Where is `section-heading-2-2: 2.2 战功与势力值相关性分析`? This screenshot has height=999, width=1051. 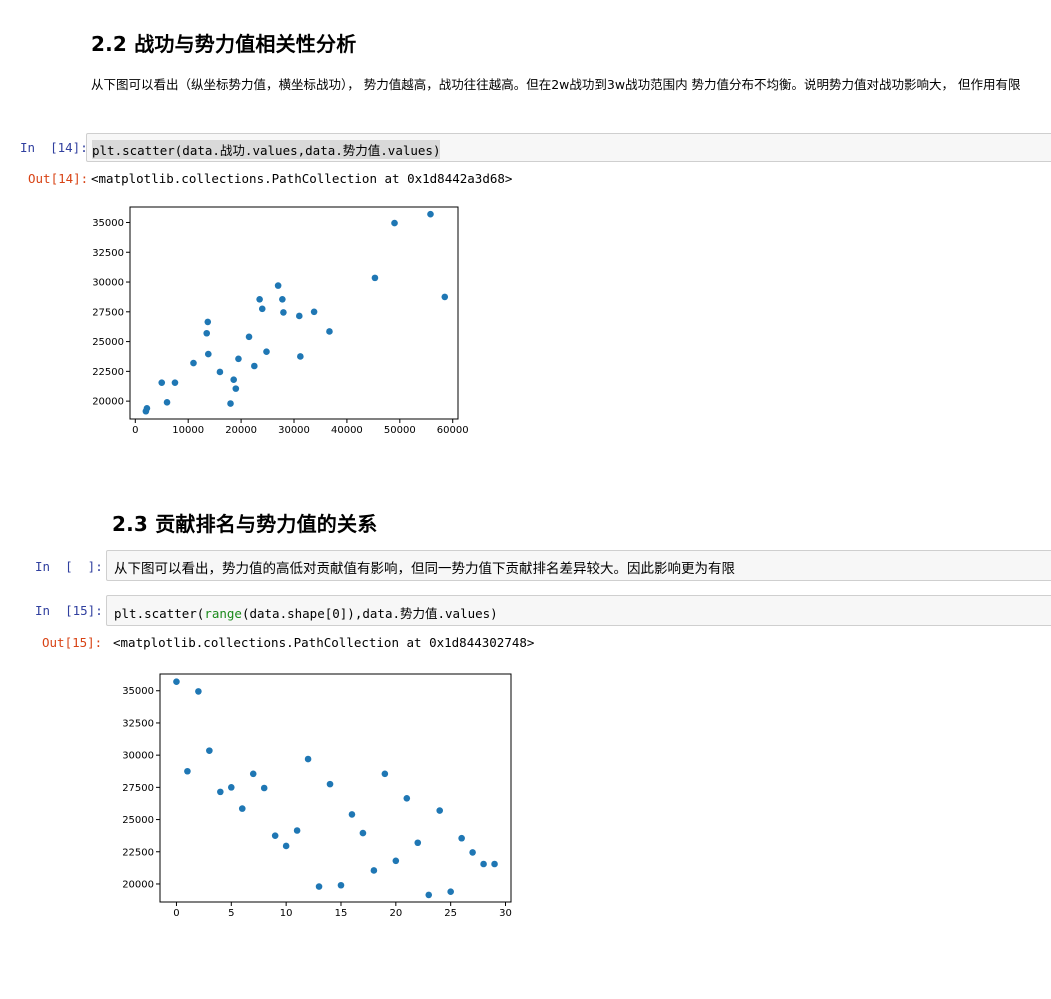 section-heading-2-2: 2.2 战功与势力值相关性分析 is located at coordinates (224, 44).